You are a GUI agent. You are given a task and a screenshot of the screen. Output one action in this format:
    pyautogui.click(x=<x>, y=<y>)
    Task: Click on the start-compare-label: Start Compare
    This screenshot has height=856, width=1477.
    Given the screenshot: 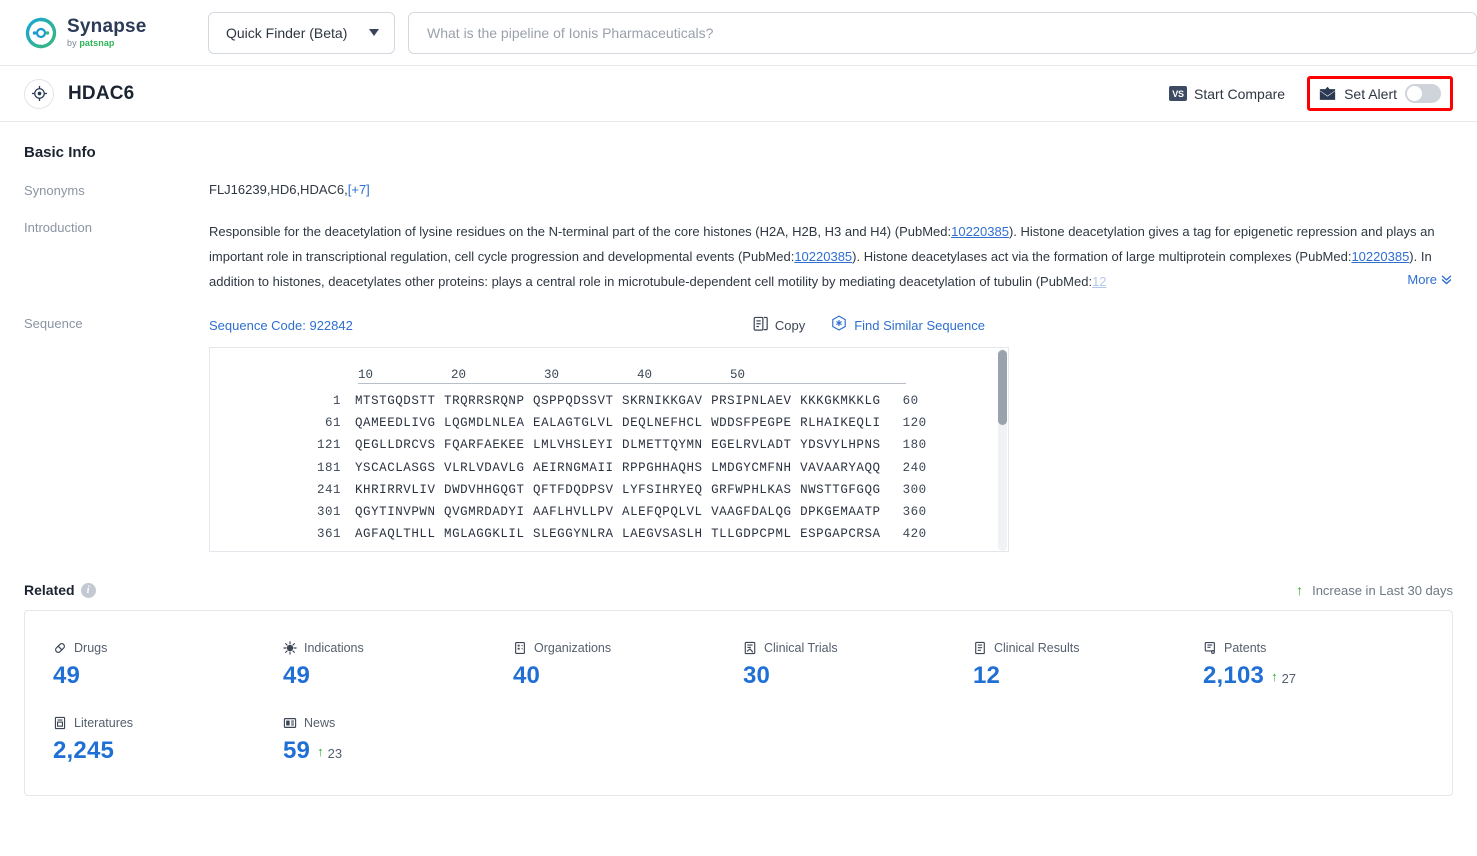 What is the action you would take?
    pyautogui.click(x=1240, y=93)
    